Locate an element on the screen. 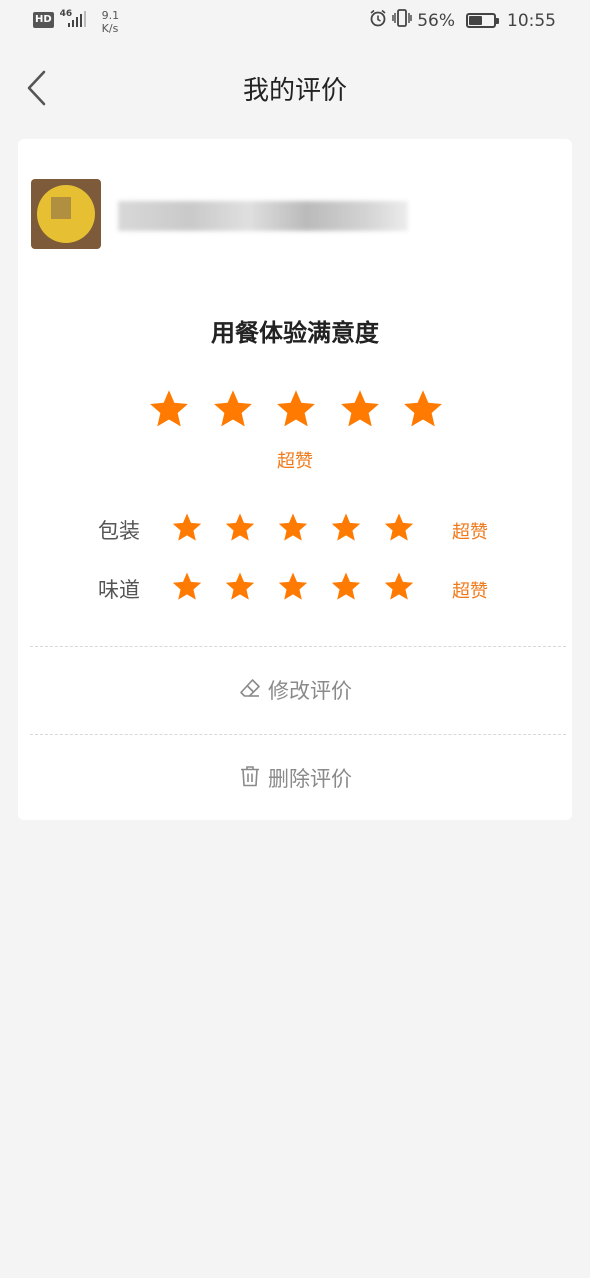 The image size is (590, 1278). nav-bar: 我的评价 is located at coordinates (295, 89).